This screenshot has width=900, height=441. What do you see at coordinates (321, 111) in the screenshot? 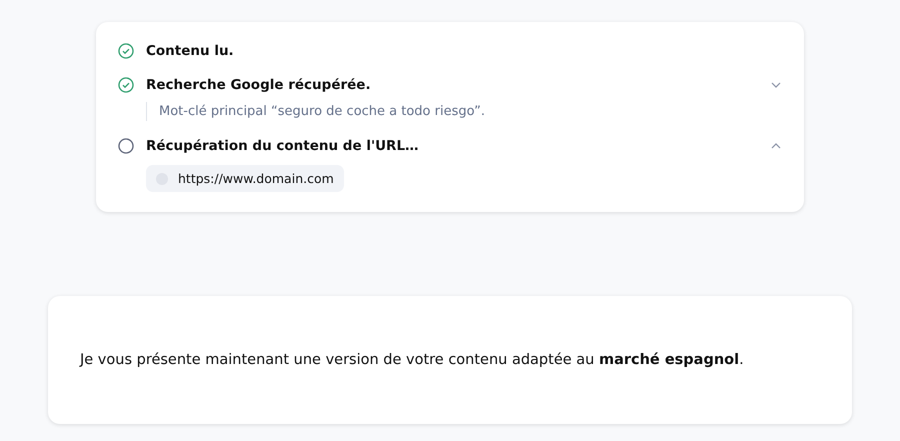
I see `step-detail: Mot-clé principal “seguro de coche a todo riesgo”.` at bounding box center [321, 111].